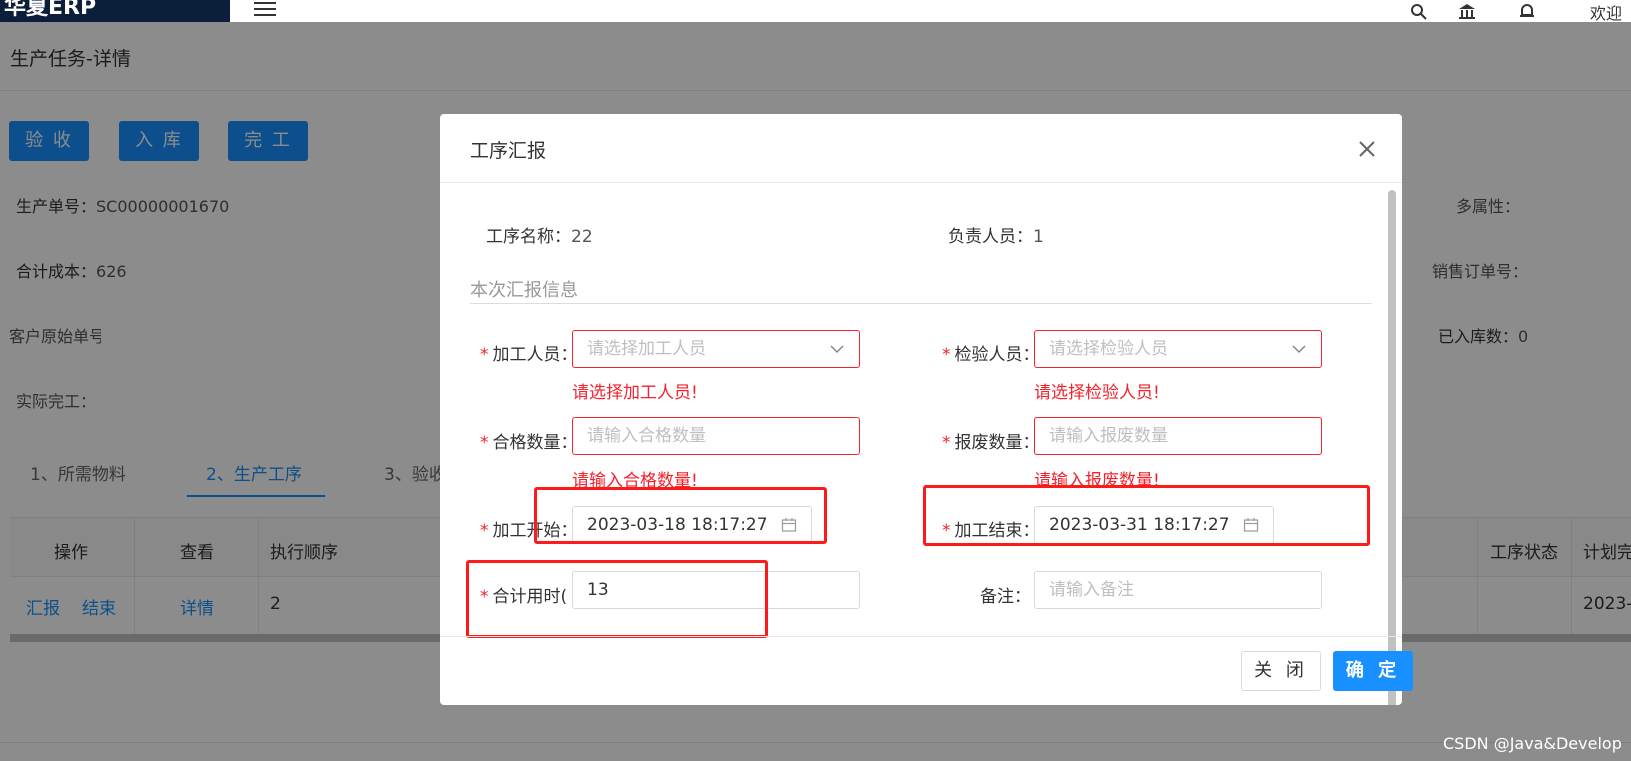 The image size is (1631, 761). What do you see at coordinates (635, 393) in the screenshot?
I see `worker-error: 请选择加工人员!` at bounding box center [635, 393].